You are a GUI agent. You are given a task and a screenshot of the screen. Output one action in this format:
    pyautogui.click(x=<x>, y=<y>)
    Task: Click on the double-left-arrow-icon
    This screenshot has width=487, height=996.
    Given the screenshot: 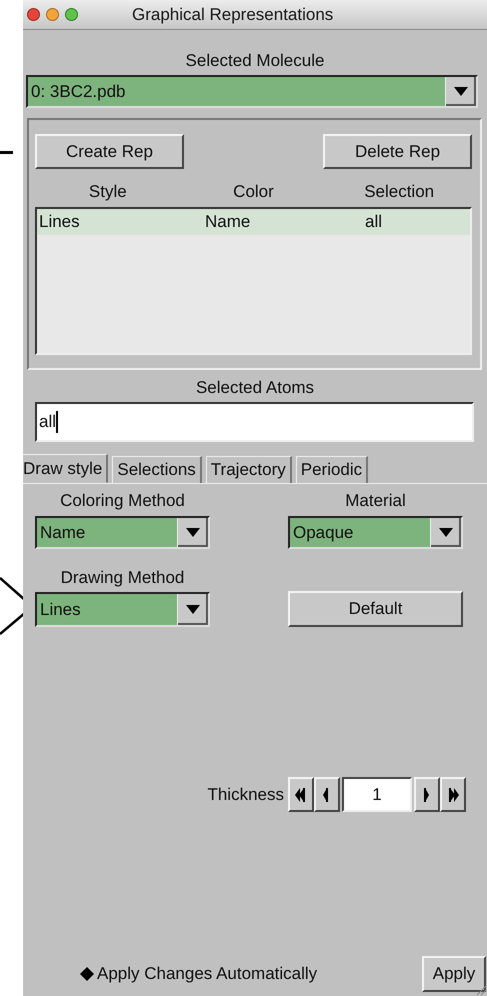 What is the action you would take?
    pyautogui.click(x=301, y=794)
    